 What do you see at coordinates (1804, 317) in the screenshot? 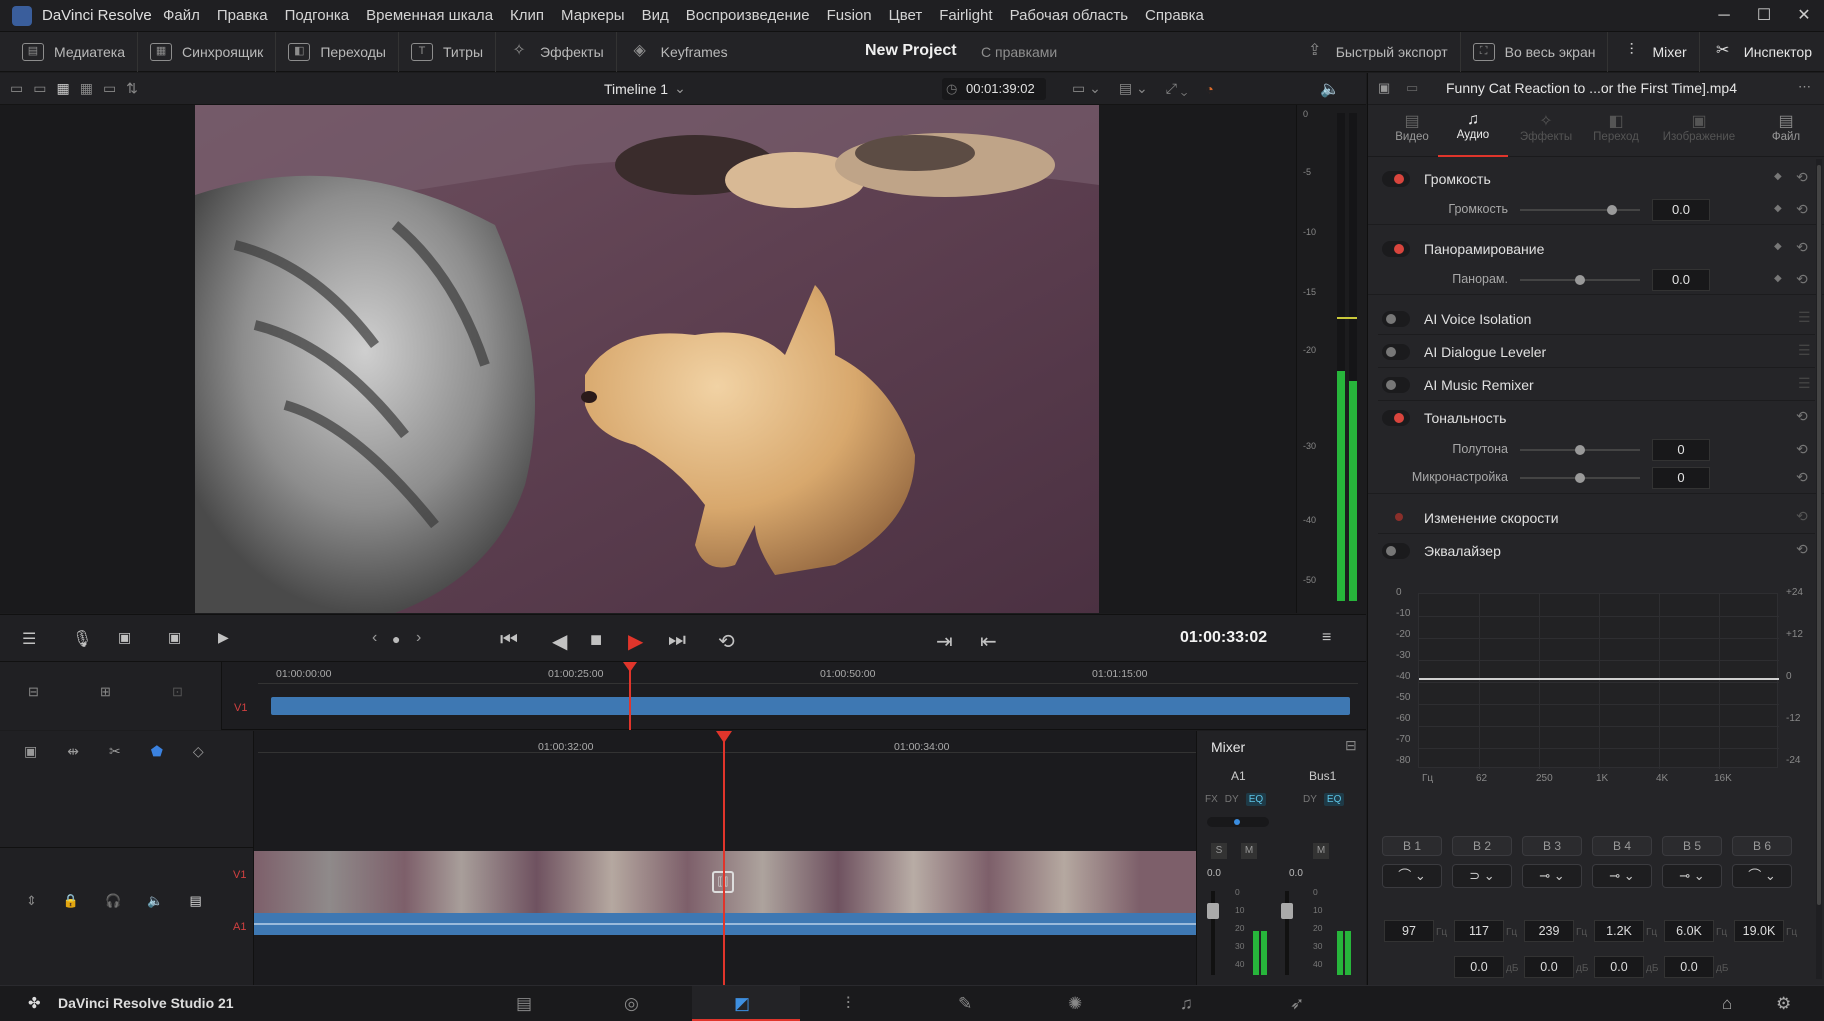
I see `ai-voice-menu-icon: ☰` at bounding box center [1804, 317].